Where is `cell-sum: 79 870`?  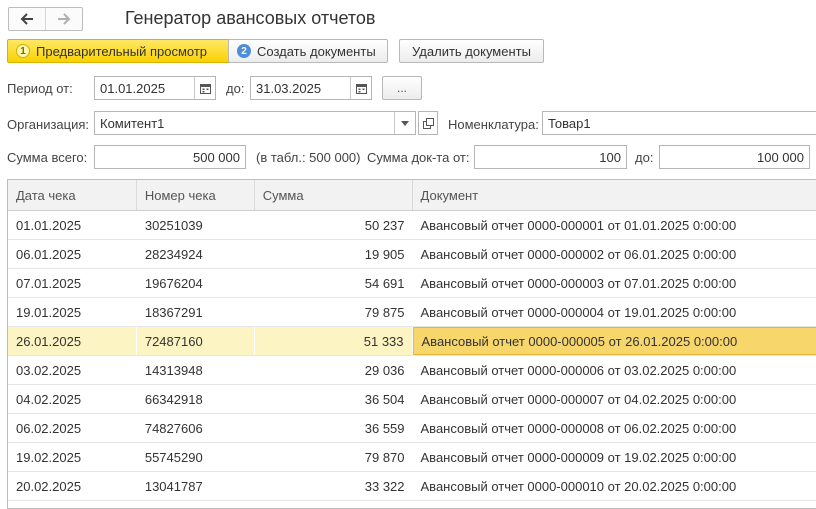 cell-sum: 79 870 is located at coordinates (334, 457).